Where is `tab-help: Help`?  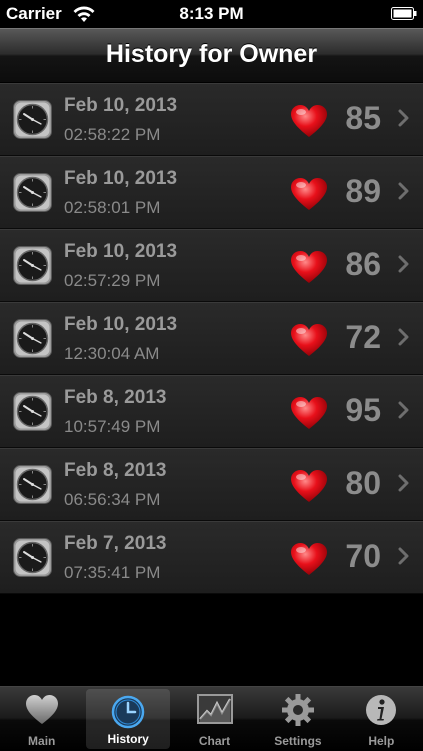 tab-help: Help is located at coordinates (381, 719).